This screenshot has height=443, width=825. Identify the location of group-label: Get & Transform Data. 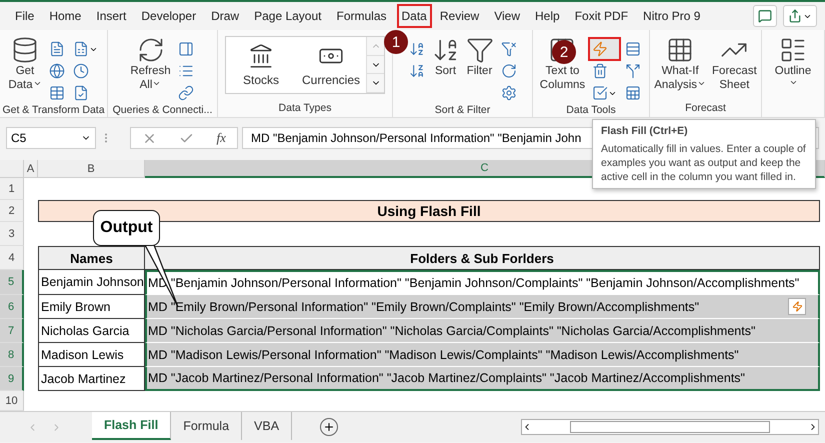
(53, 110).